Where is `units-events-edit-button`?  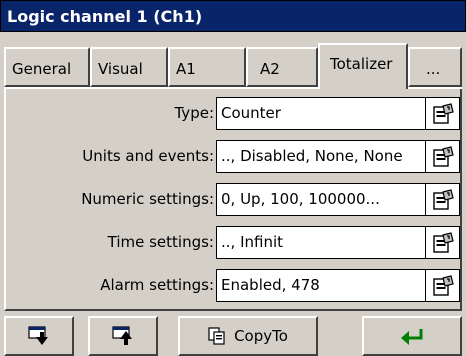
units-events-edit-button is located at coordinates (443, 156).